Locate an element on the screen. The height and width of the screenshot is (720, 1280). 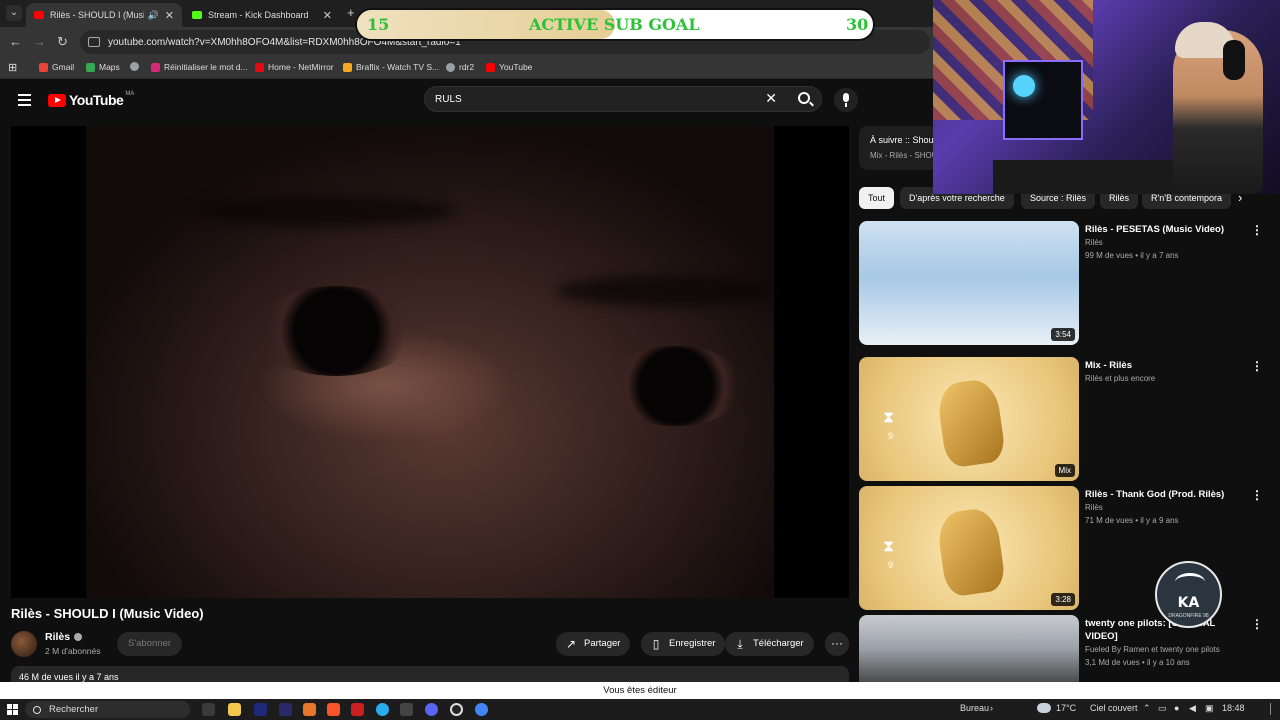
show-desktop-button is located at coordinates (1270, 709).